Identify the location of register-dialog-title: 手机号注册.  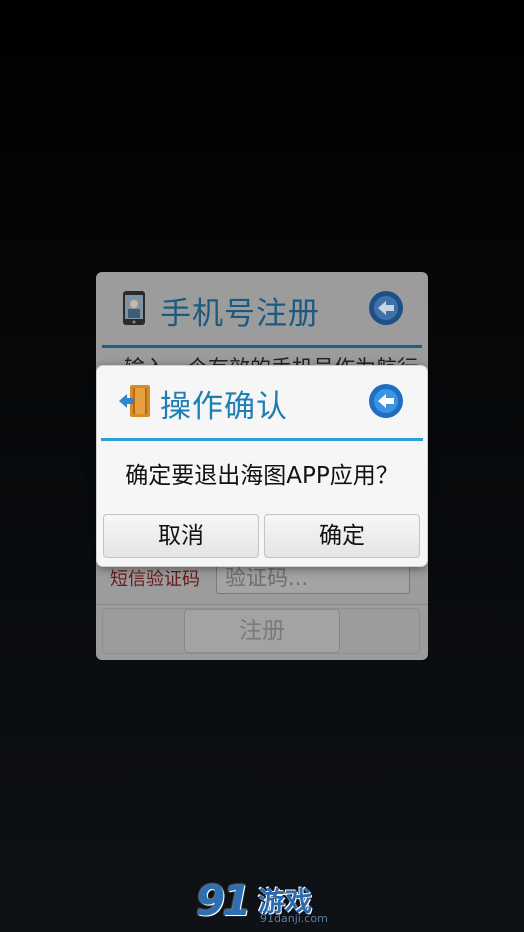
(240, 314).